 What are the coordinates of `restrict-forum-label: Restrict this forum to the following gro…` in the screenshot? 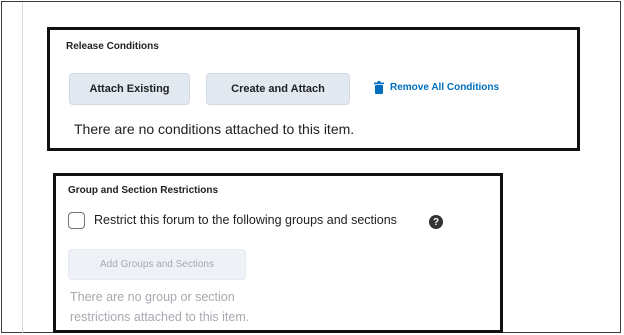 It's located at (245, 220).